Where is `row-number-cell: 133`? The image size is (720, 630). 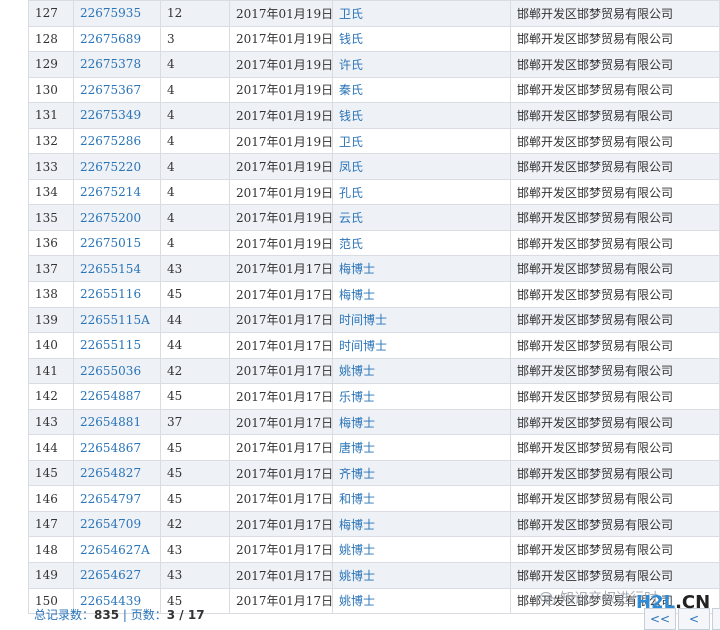
row-number-cell: 133 is located at coordinates (51, 166).